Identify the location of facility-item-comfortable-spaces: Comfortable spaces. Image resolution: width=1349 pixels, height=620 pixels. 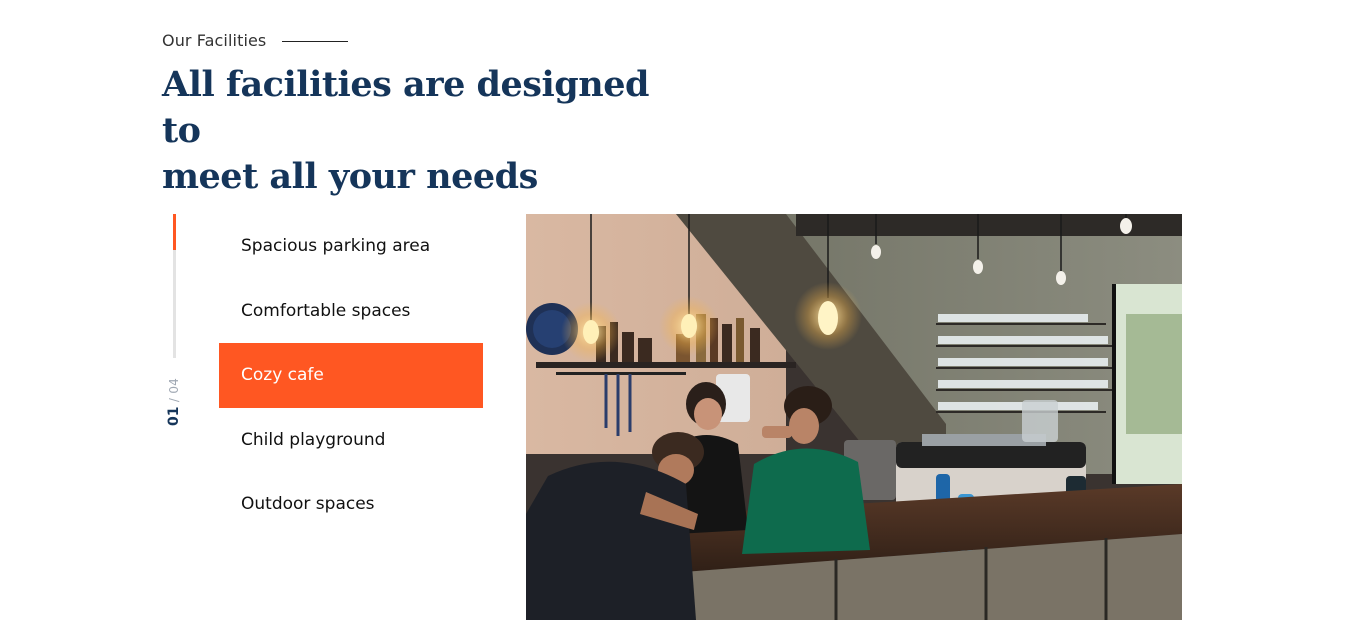
(351, 311).